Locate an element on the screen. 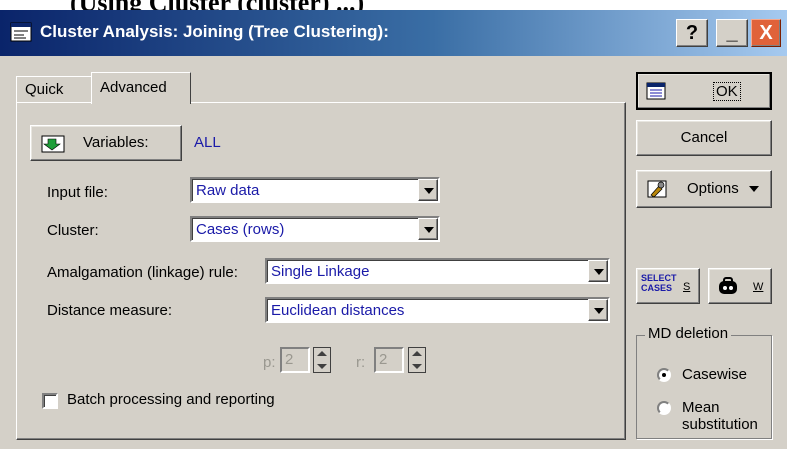  distance-label: Distance measure: is located at coordinates (110, 310).